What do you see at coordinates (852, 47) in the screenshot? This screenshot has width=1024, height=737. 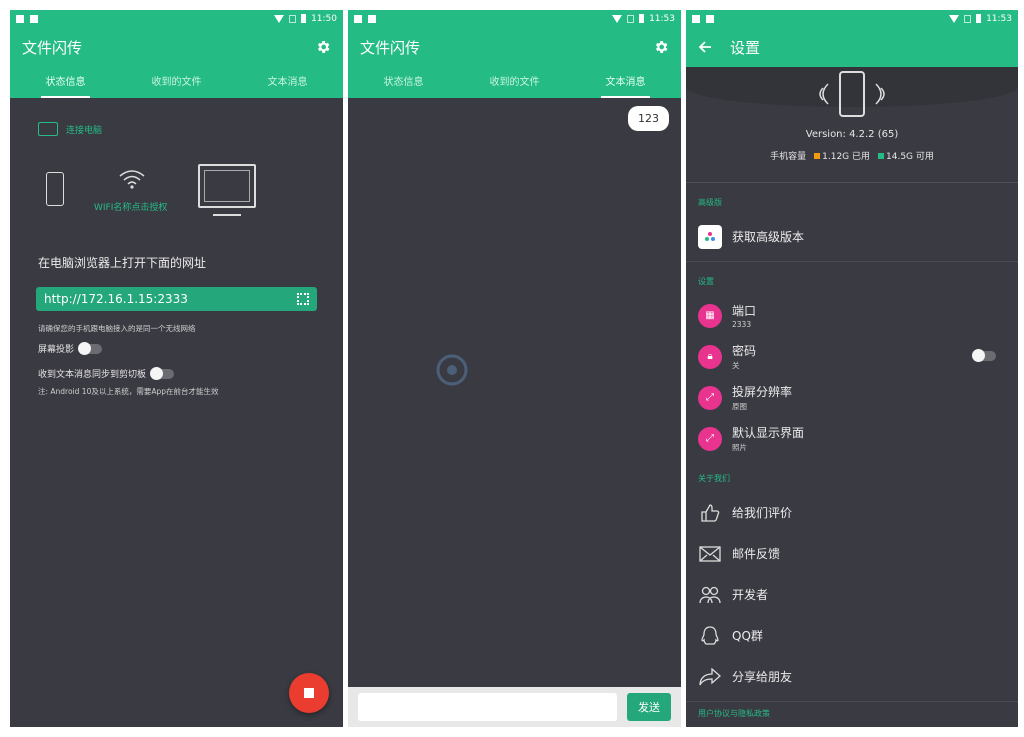 I see `app-bar: 设置` at bounding box center [852, 47].